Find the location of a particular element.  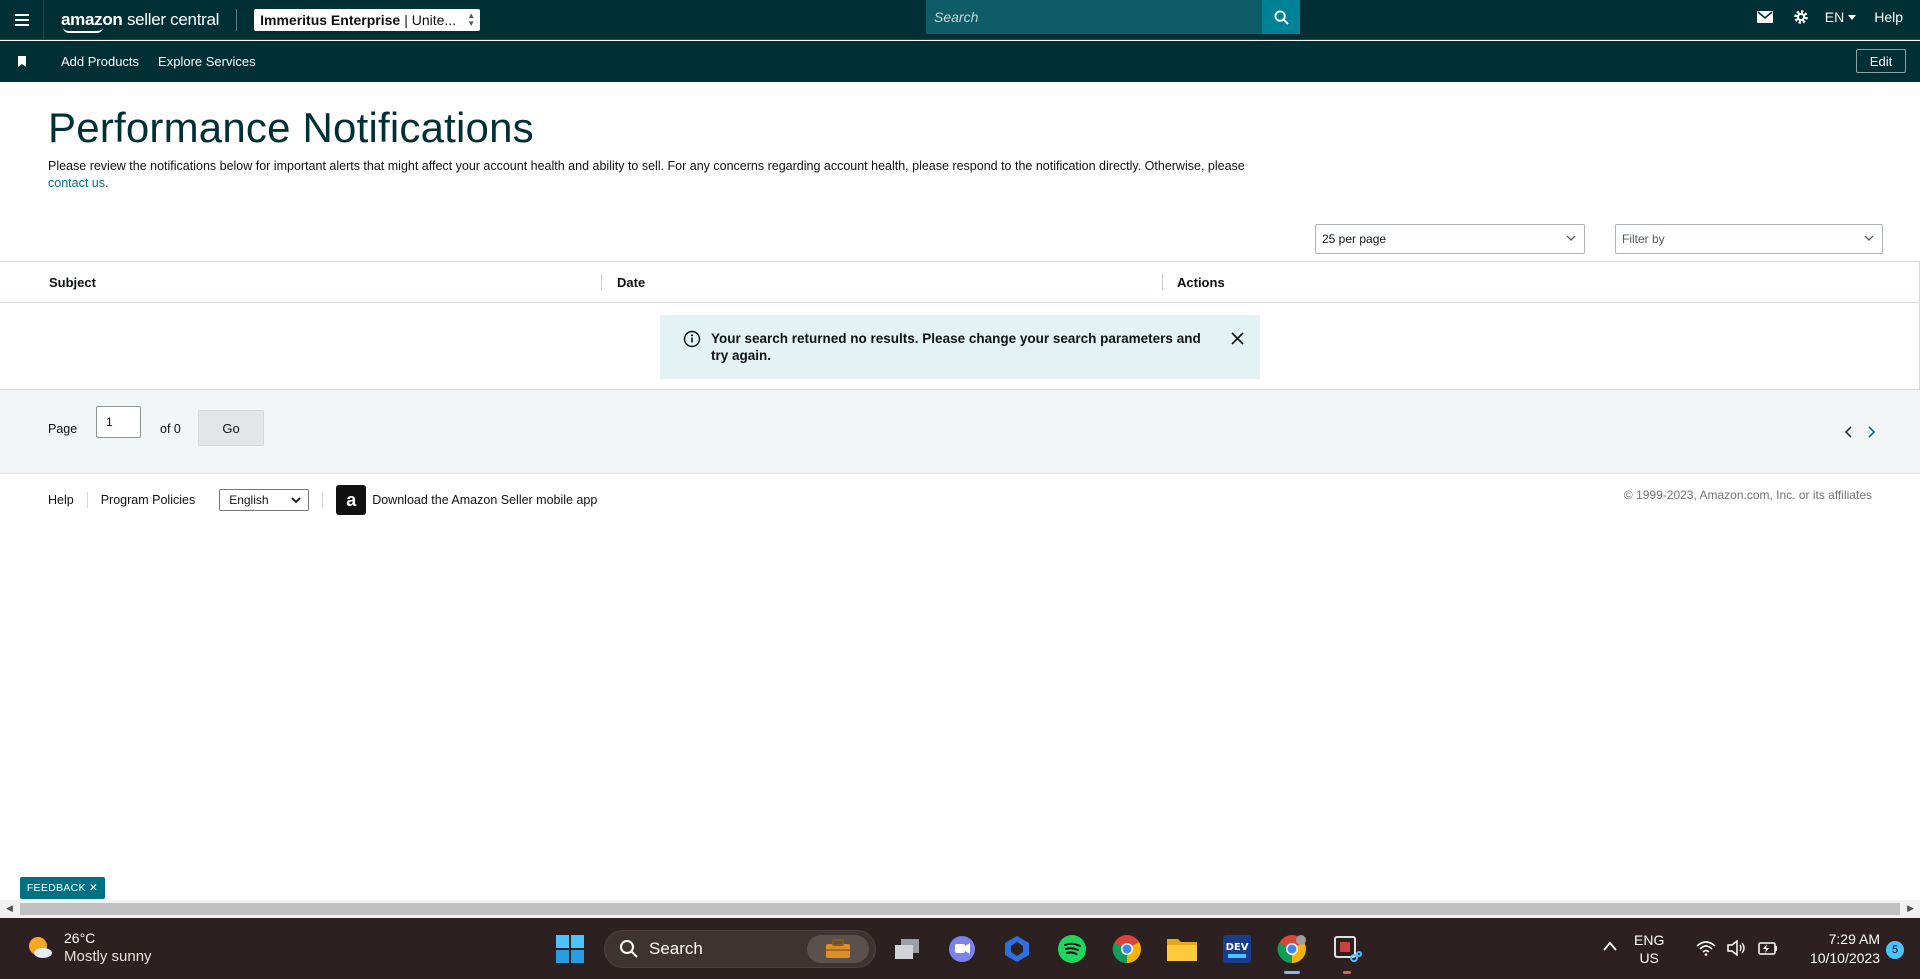

mail-icon is located at coordinates (1764, 17).